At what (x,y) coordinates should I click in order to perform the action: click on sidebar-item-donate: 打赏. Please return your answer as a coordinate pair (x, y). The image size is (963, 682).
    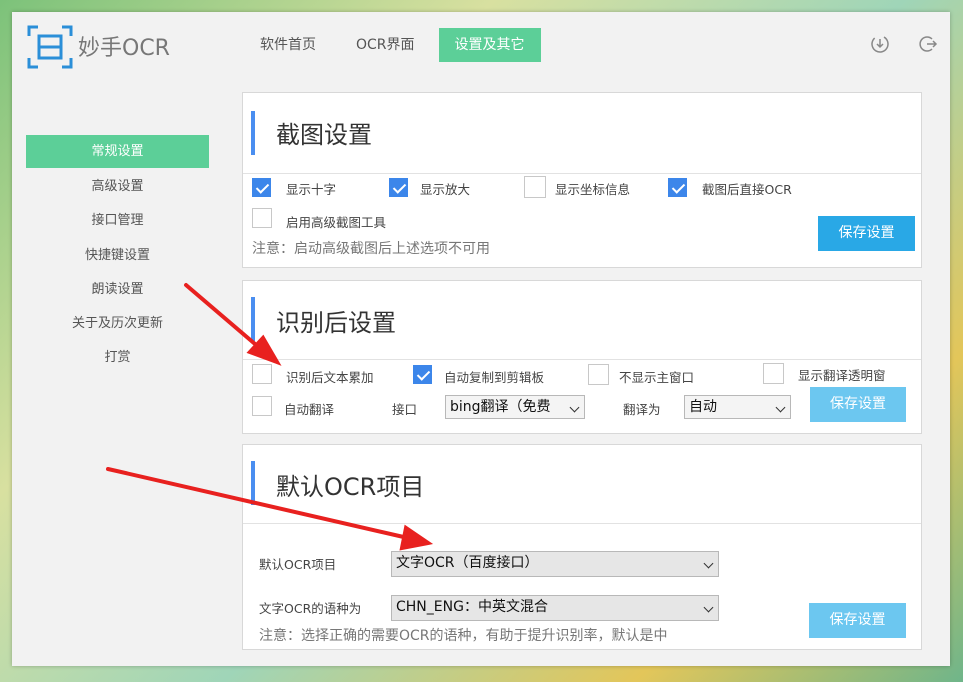
    Looking at the image, I should click on (117, 357).